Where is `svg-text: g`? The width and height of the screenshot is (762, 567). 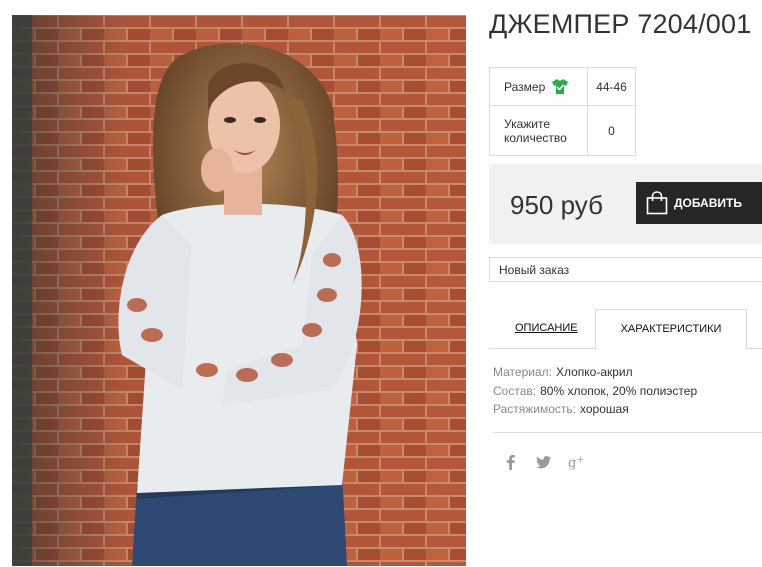 svg-text: g is located at coordinates (572, 463).